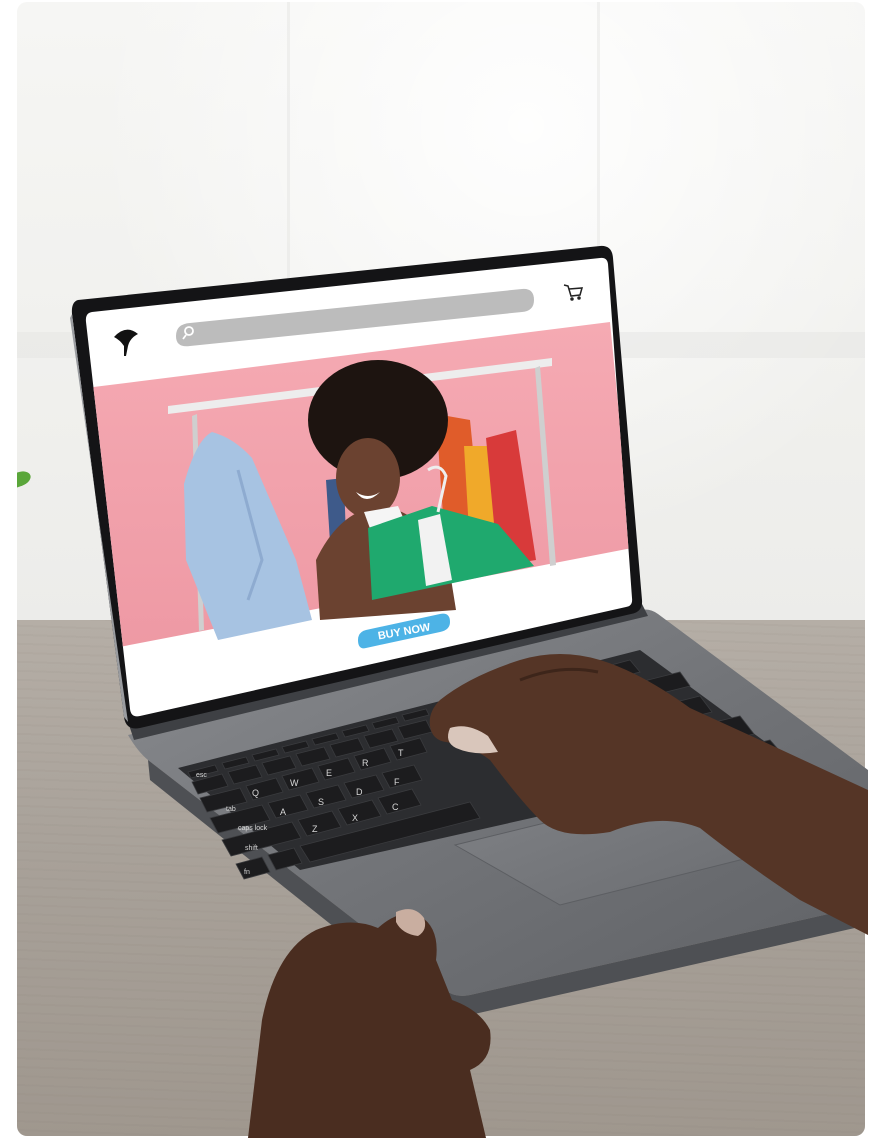 Image resolution: width=873 pixels, height=1138 pixels. I want to click on key-w: W, so click(294, 783).